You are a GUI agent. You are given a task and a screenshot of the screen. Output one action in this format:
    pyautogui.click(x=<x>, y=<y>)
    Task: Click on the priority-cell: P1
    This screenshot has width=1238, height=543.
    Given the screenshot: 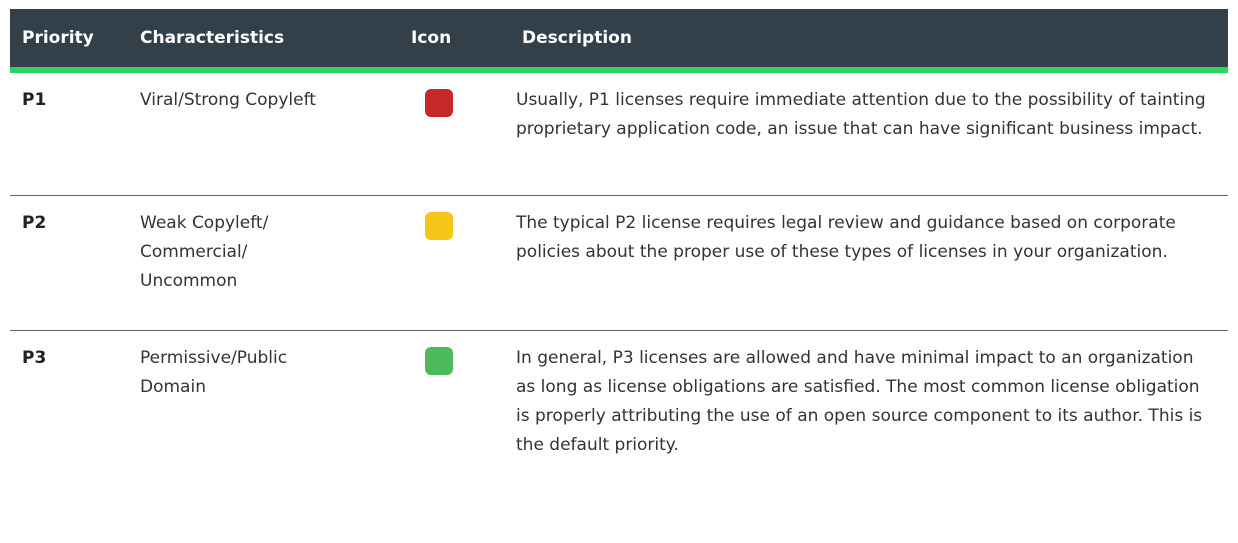 What is the action you would take?
    pyautogui.click(x=69, y=133)
    